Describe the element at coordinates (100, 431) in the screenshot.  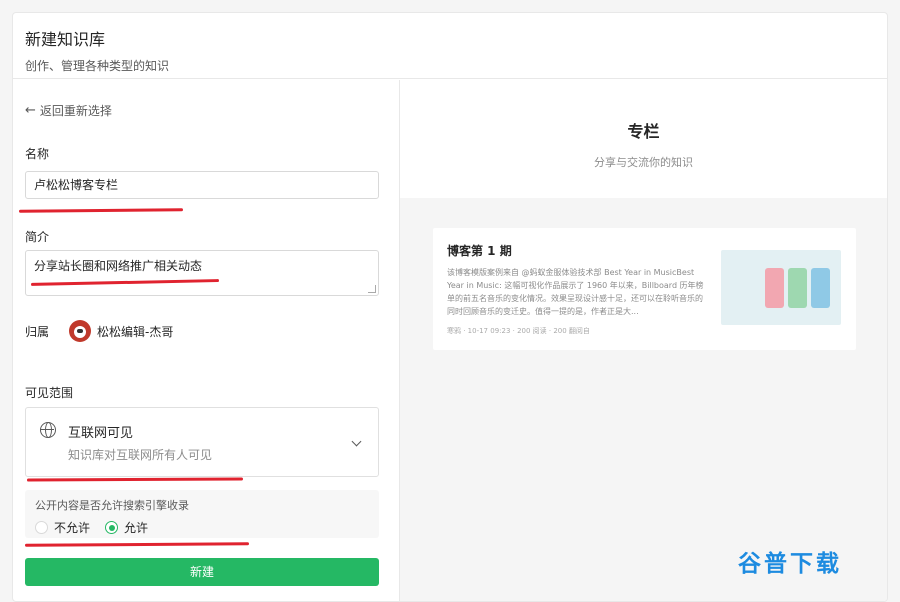
I see `visibility-title: 互联网可见` at that location.